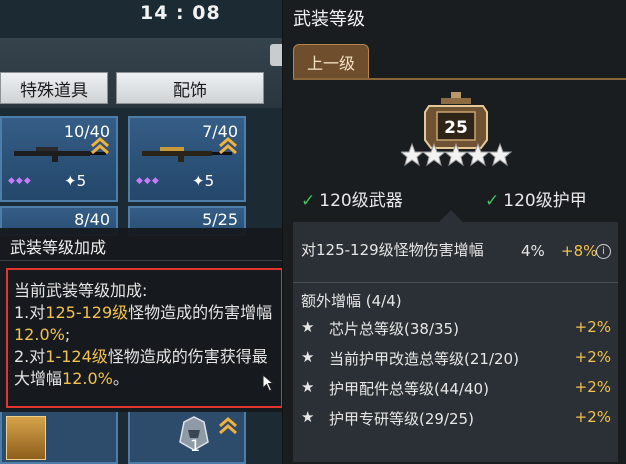  I want to click on armament-level-number: 25, so click(456, 128).